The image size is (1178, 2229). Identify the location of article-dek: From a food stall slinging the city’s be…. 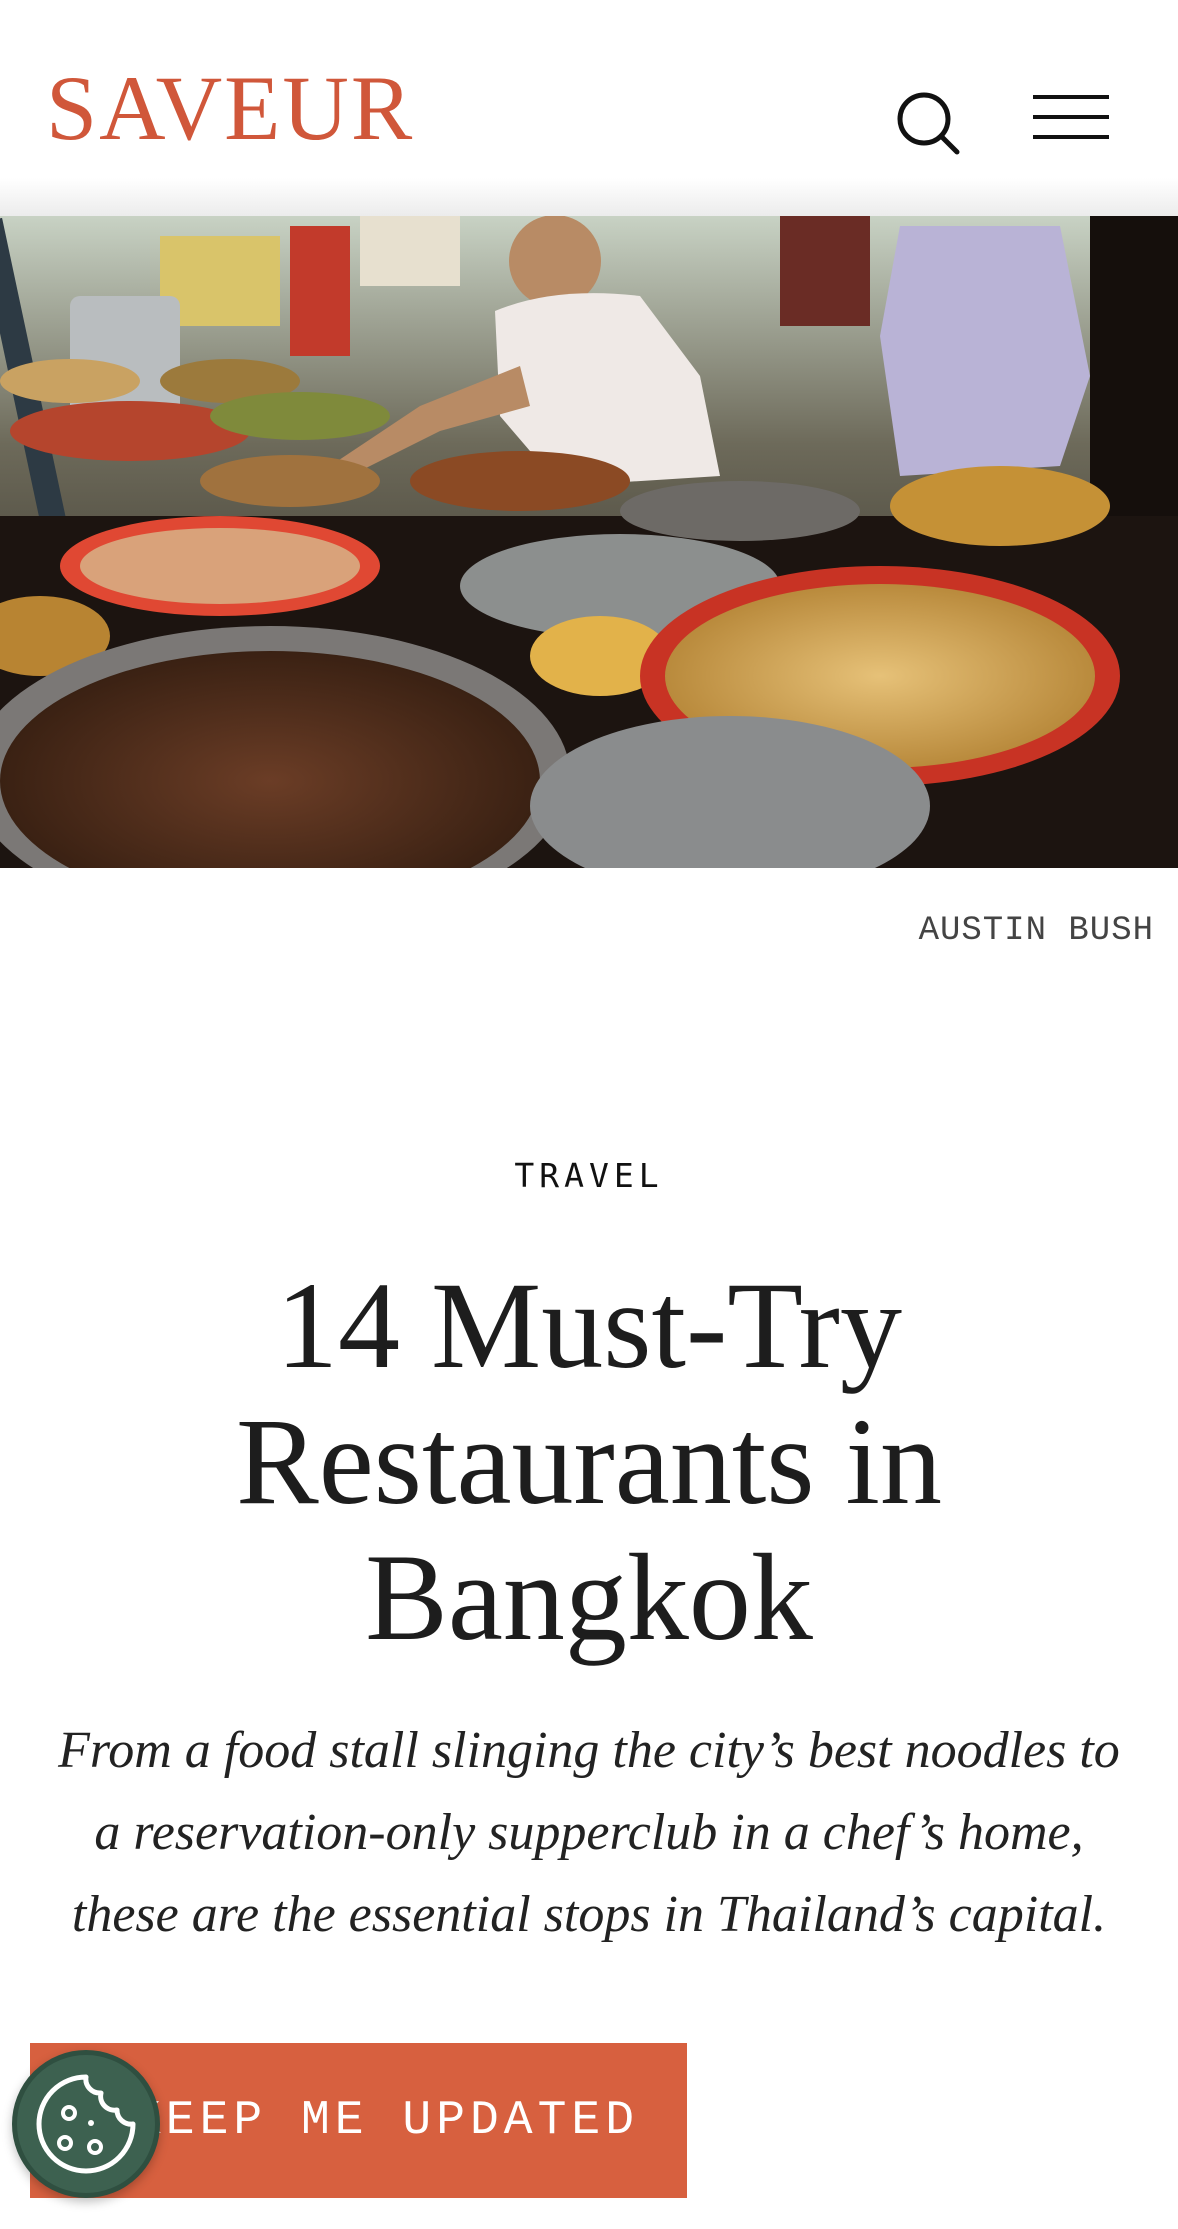
(589, 1832).